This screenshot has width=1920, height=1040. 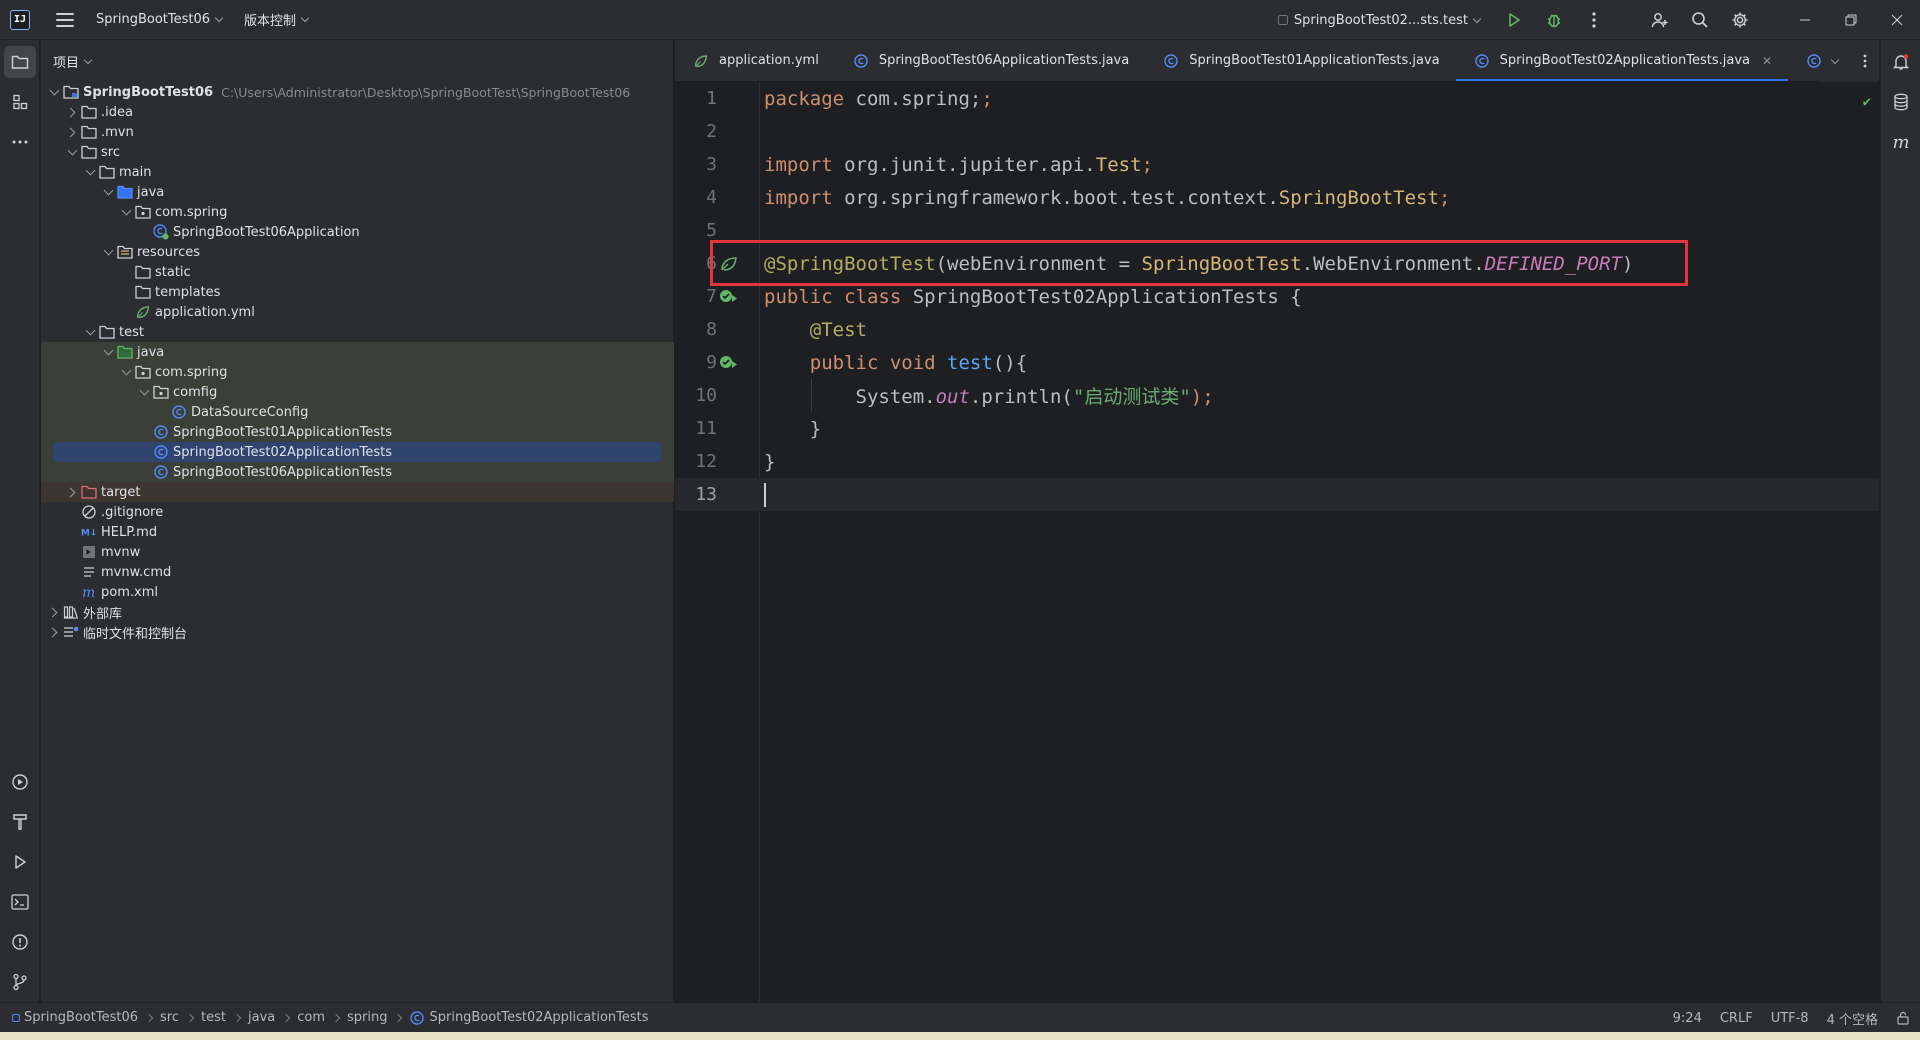 What do you see at coordinates (213, 1017) in the screenshot?
I see `breadcrumb-item: test` at bounding box center [213, 1017].